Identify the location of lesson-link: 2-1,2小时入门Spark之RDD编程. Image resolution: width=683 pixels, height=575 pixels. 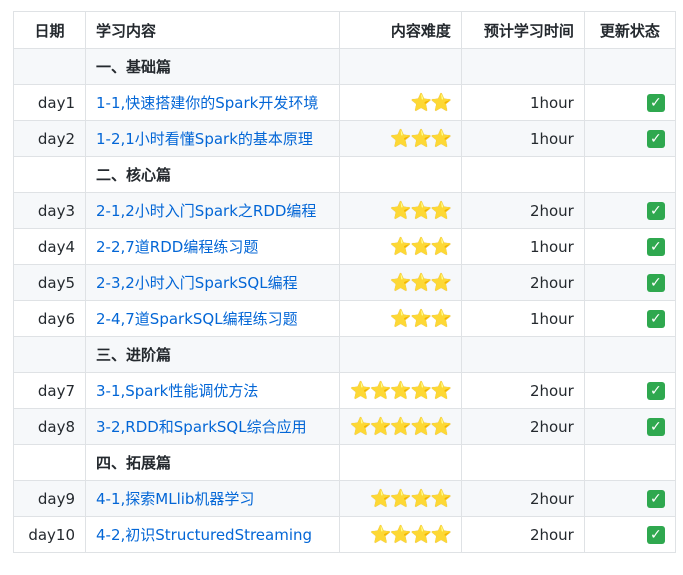
(206, 211).